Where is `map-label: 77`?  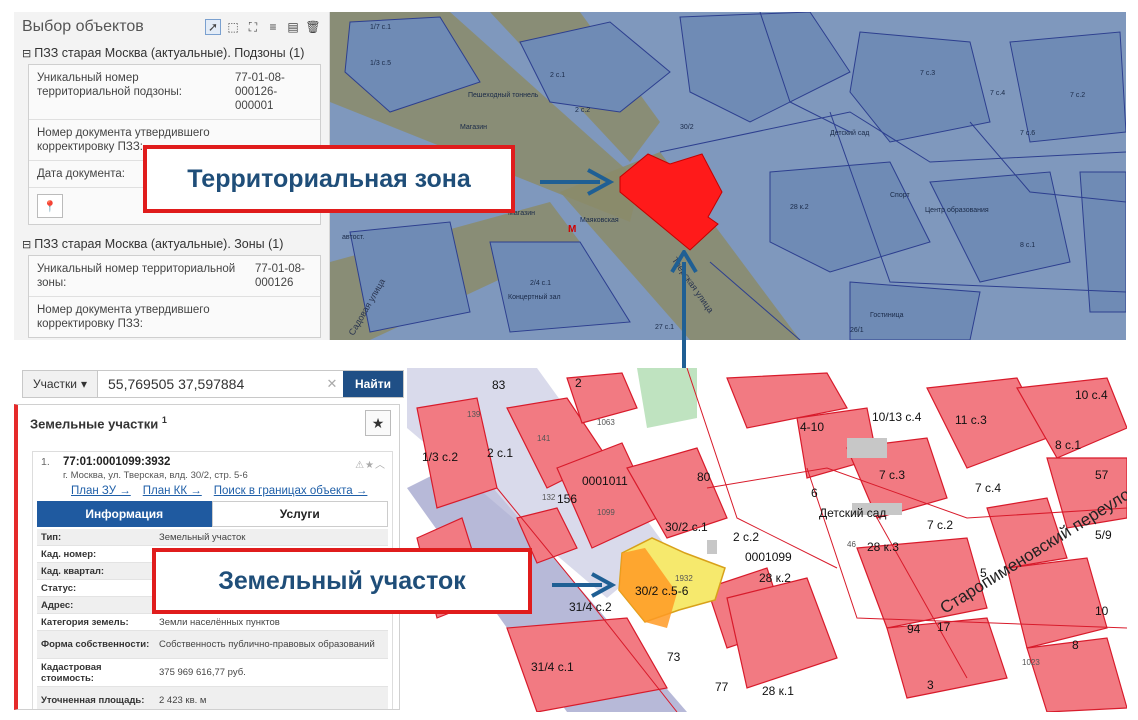
map-label: 77 is located at coordinates (722, 687).